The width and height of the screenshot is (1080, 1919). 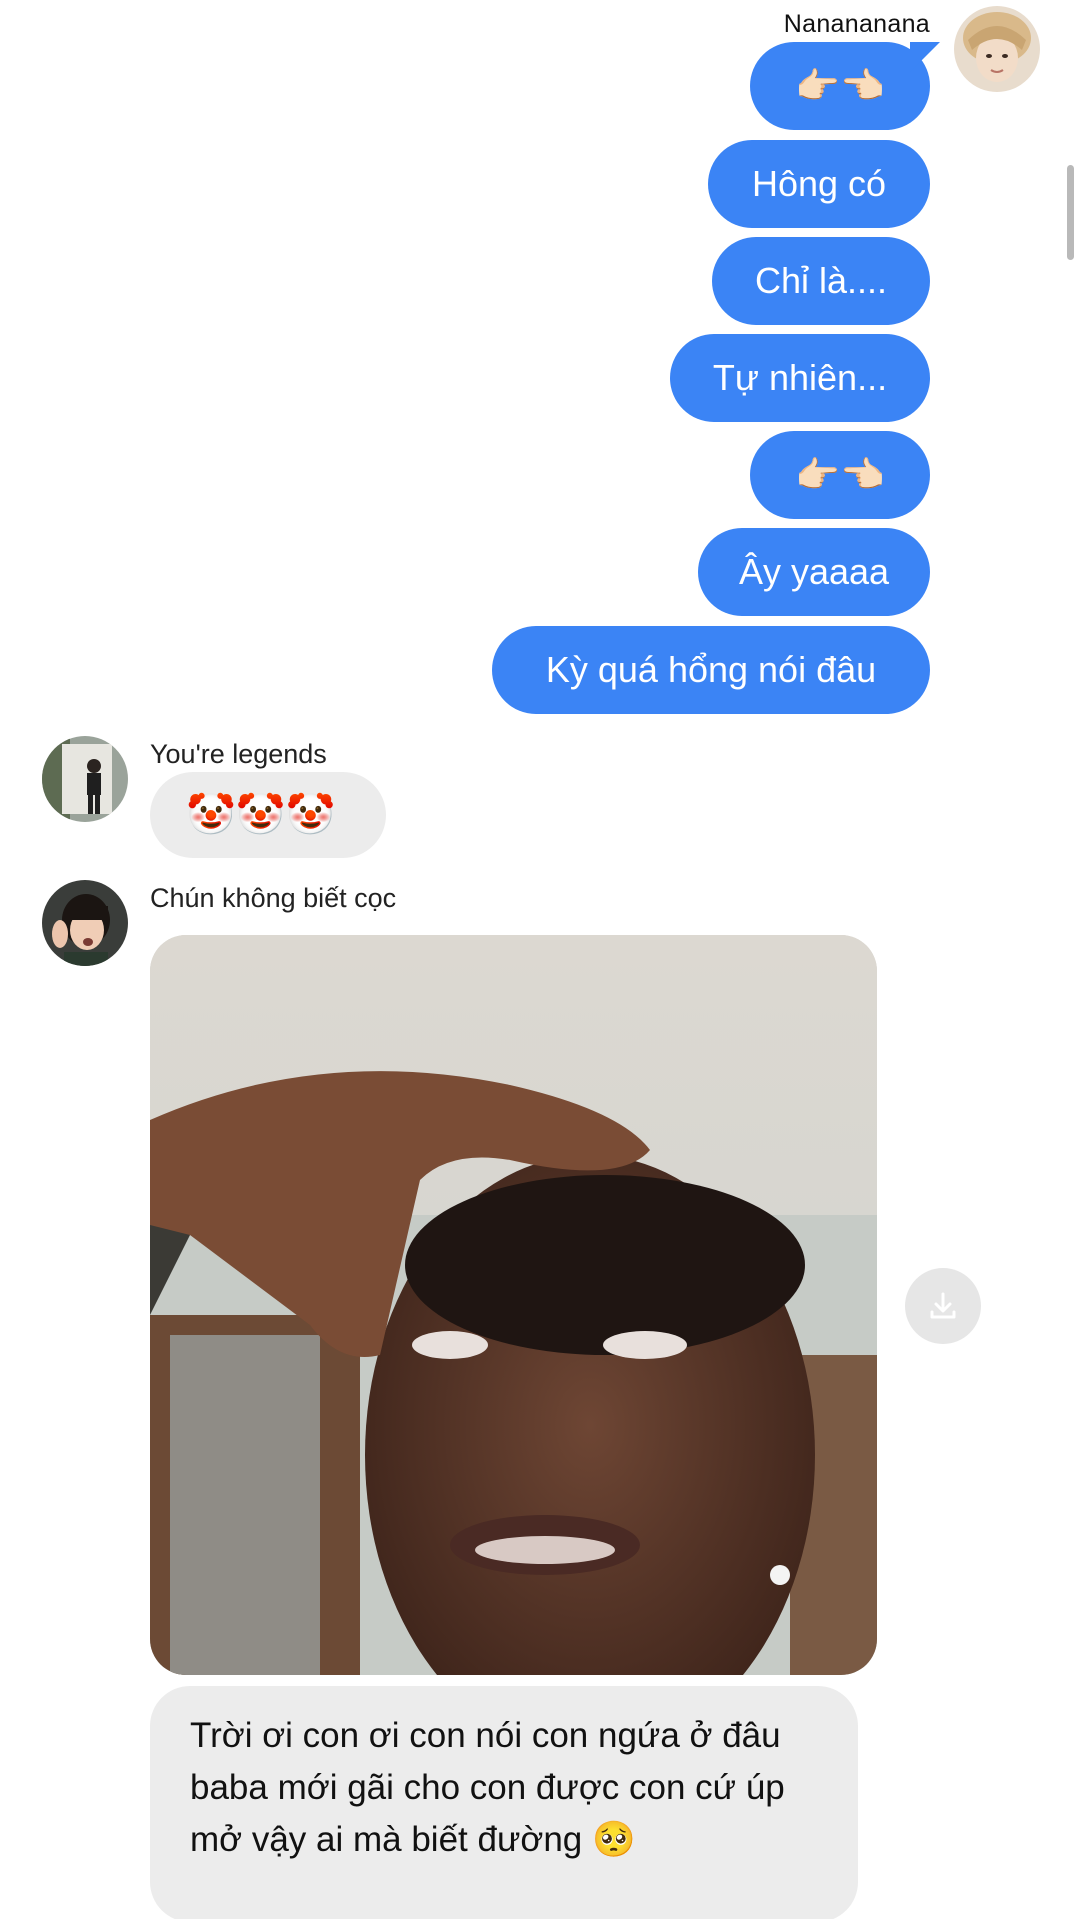 I want to click on download-icon, so click(x=943, y=1305).